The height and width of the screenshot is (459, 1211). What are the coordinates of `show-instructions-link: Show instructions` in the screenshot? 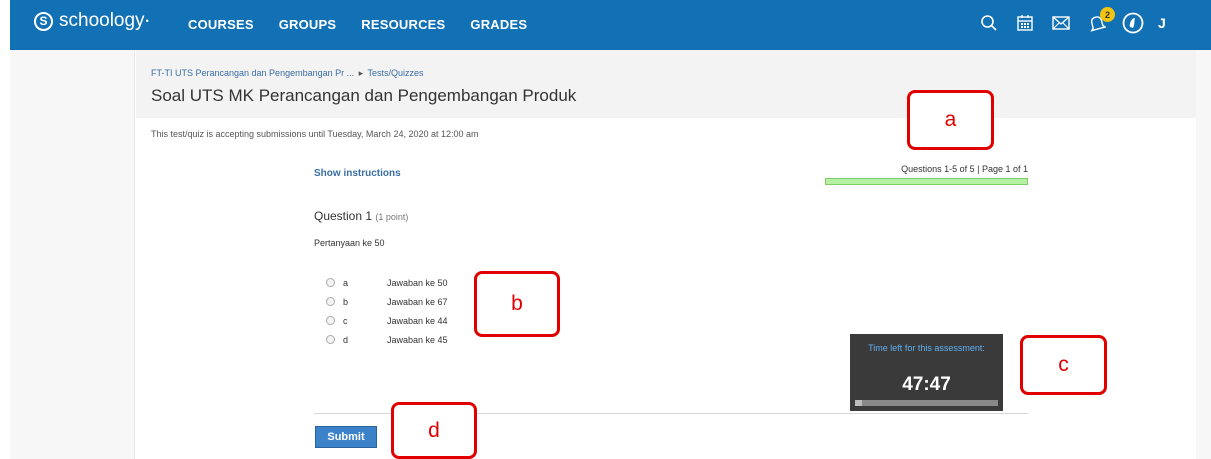 It's located at (357, 173).